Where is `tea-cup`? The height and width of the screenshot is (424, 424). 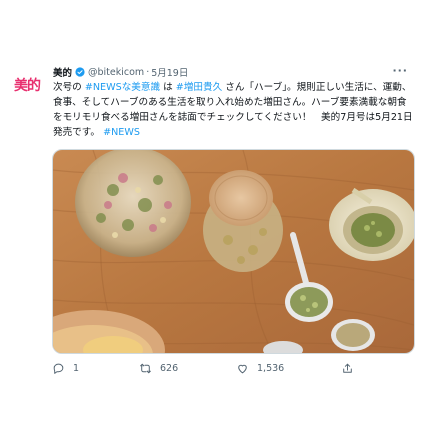
tea-cup is located at coordinates (371, 224).